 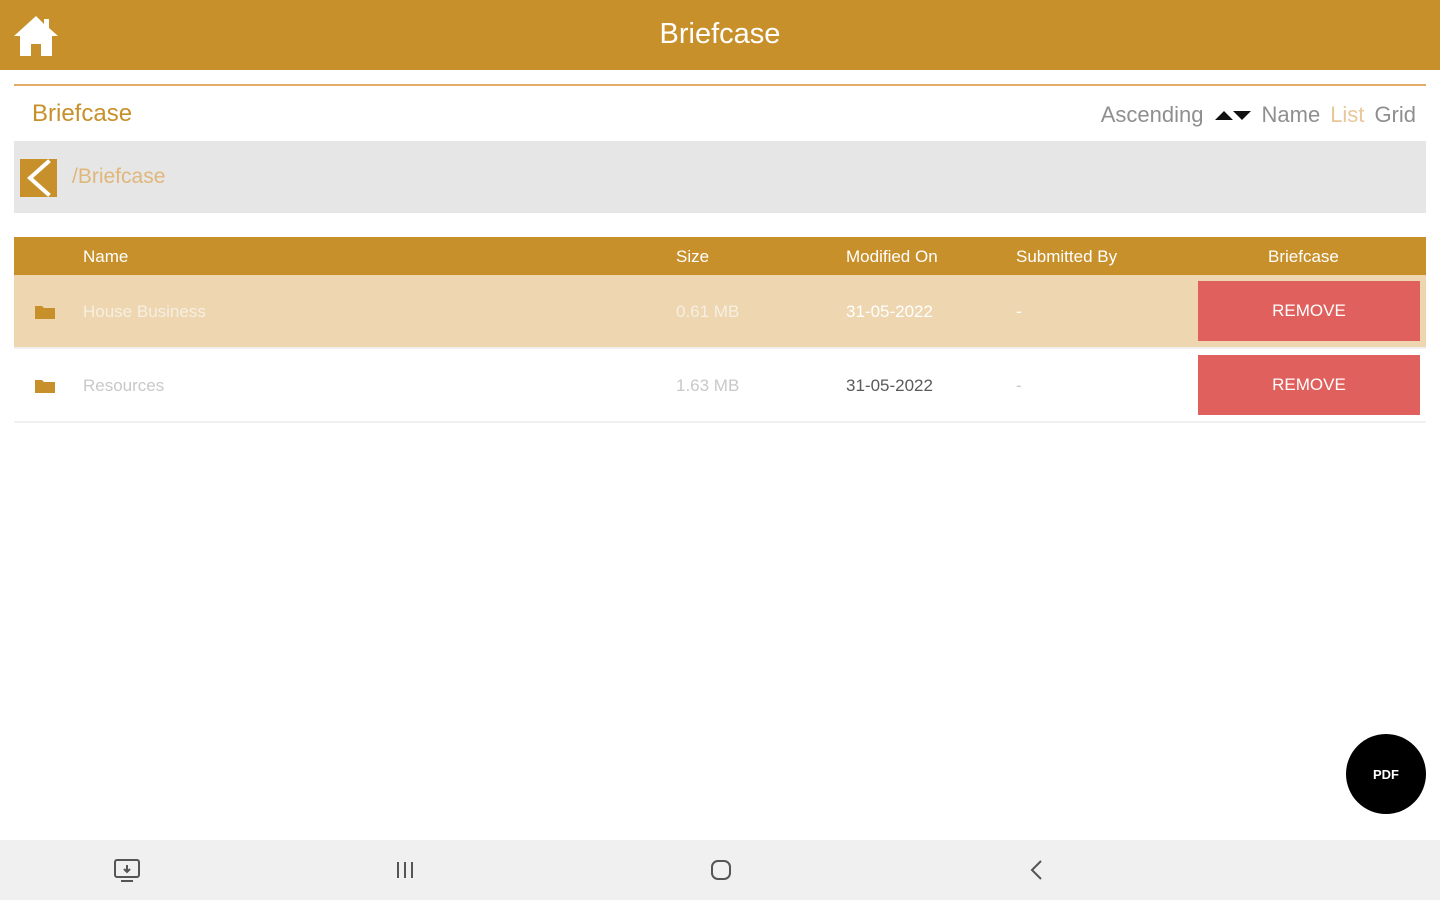 I want to click on sort-controls: Ascending Name List Grid, so click(x=1253, y=115).